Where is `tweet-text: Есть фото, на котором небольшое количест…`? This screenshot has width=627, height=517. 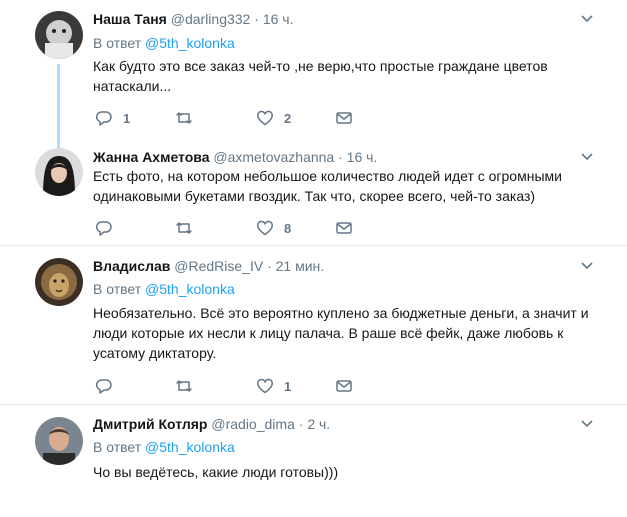
tweet-text: Есть фото, на котором небольшое количест… is located at coordinates (343, 186).